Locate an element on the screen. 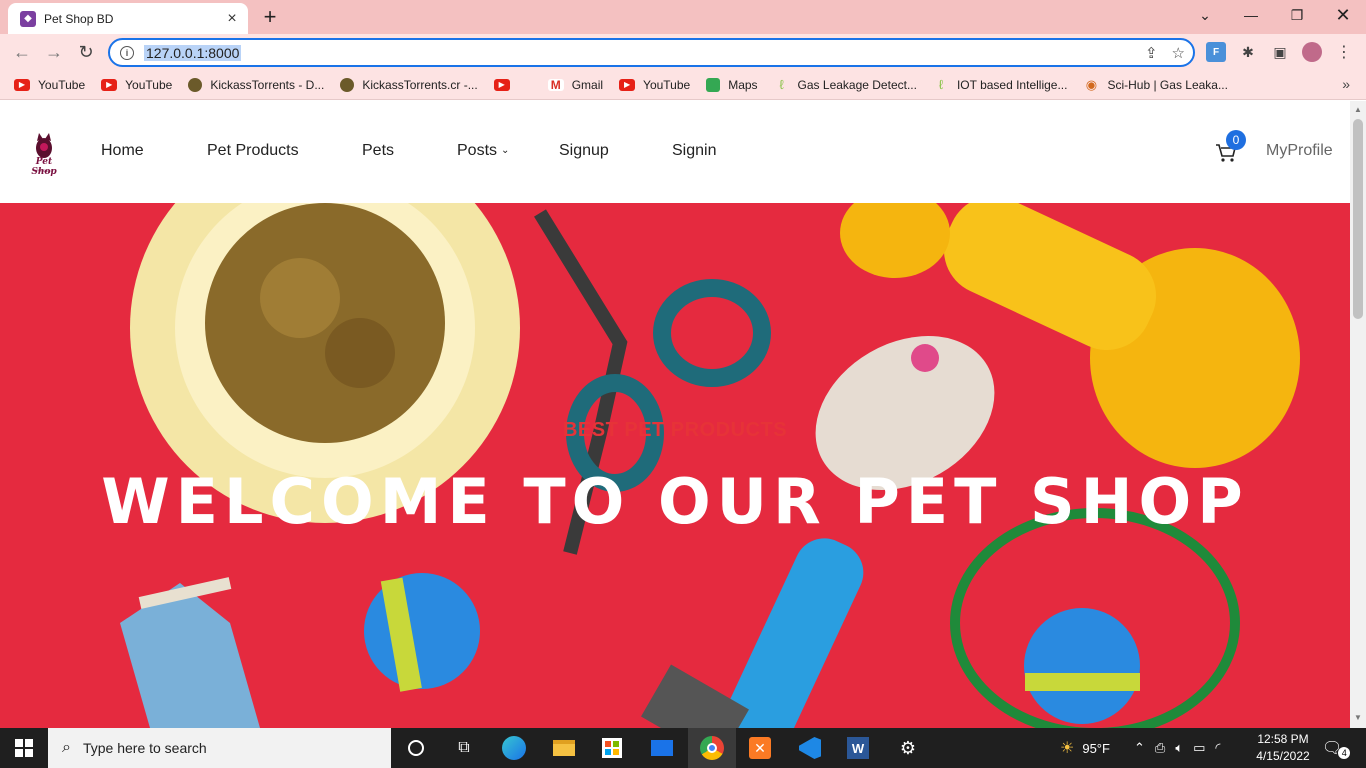 The width and height of the screenshot is (1366, 768). hero-title: WELCOME TO OUR PET SHOP is located at coordinates (675, 501).